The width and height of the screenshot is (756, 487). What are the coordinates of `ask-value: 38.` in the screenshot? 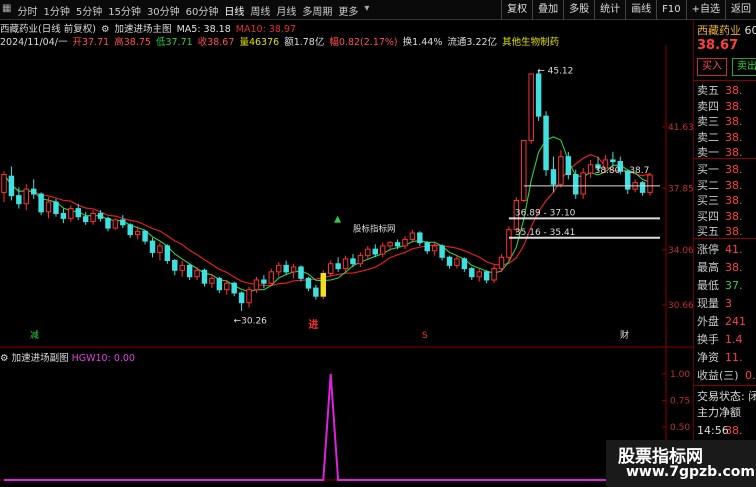 It's located at (734, 106).